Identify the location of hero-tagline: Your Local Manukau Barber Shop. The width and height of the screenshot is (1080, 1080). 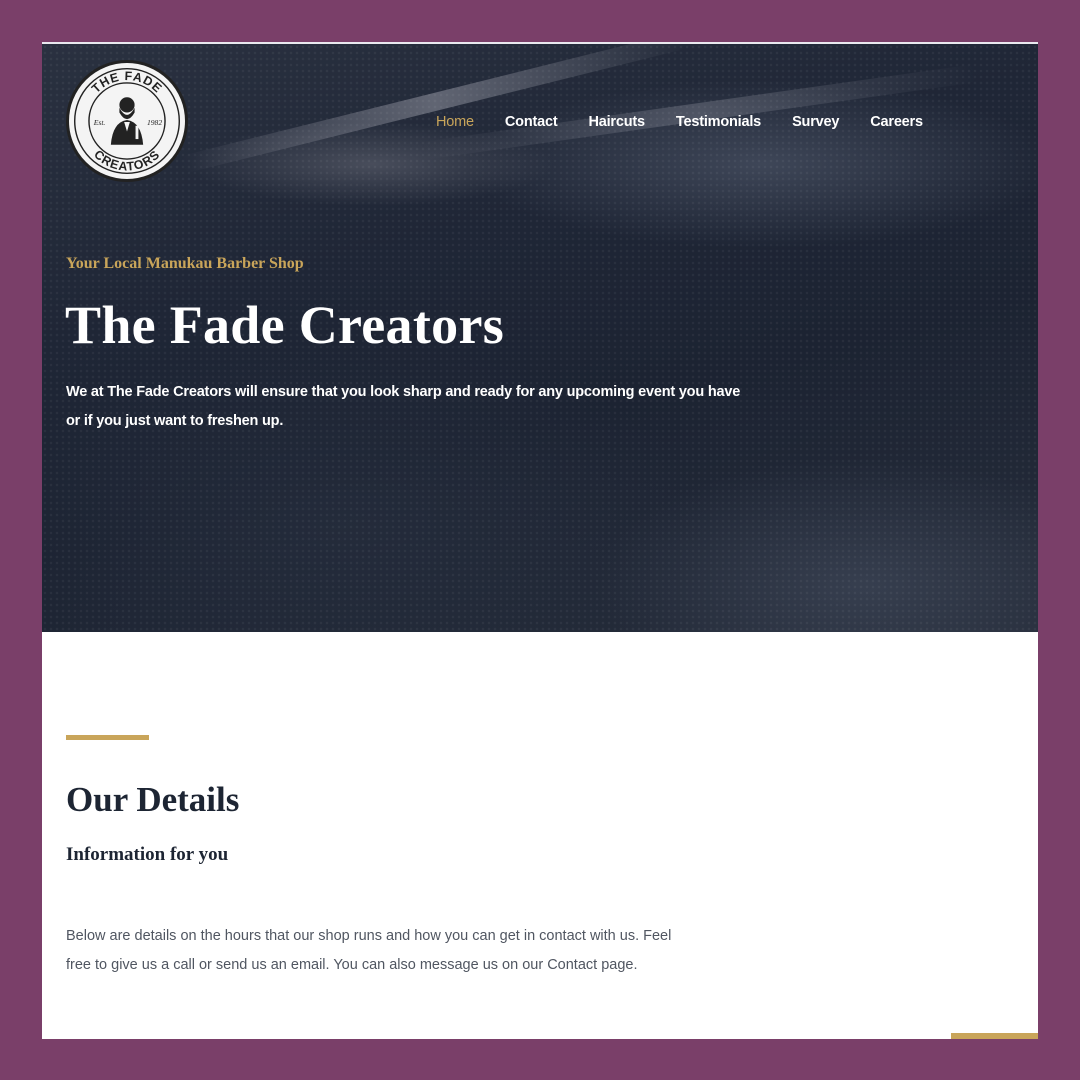
(185, 263).